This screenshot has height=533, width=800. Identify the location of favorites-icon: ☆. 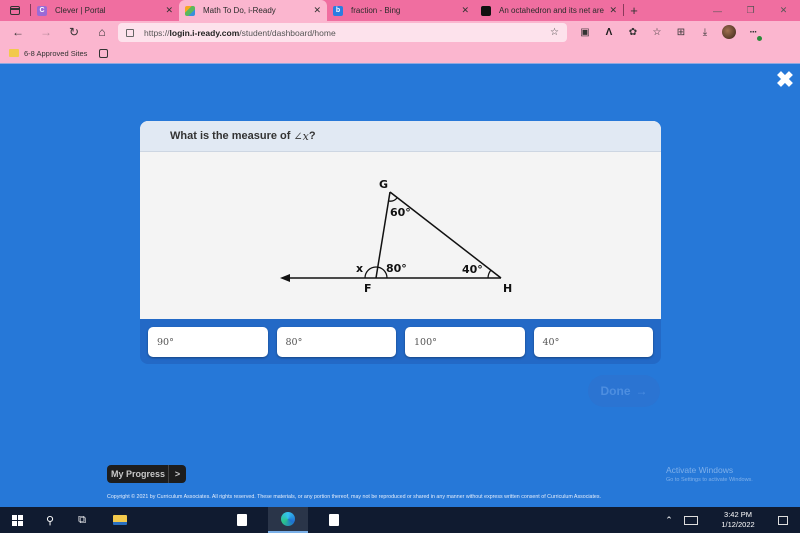
(657, 32).